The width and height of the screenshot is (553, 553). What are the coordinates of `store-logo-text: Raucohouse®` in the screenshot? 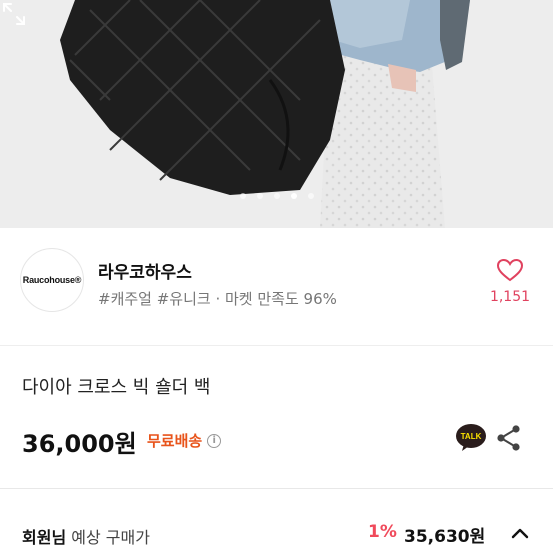 It's located at (52, 280).